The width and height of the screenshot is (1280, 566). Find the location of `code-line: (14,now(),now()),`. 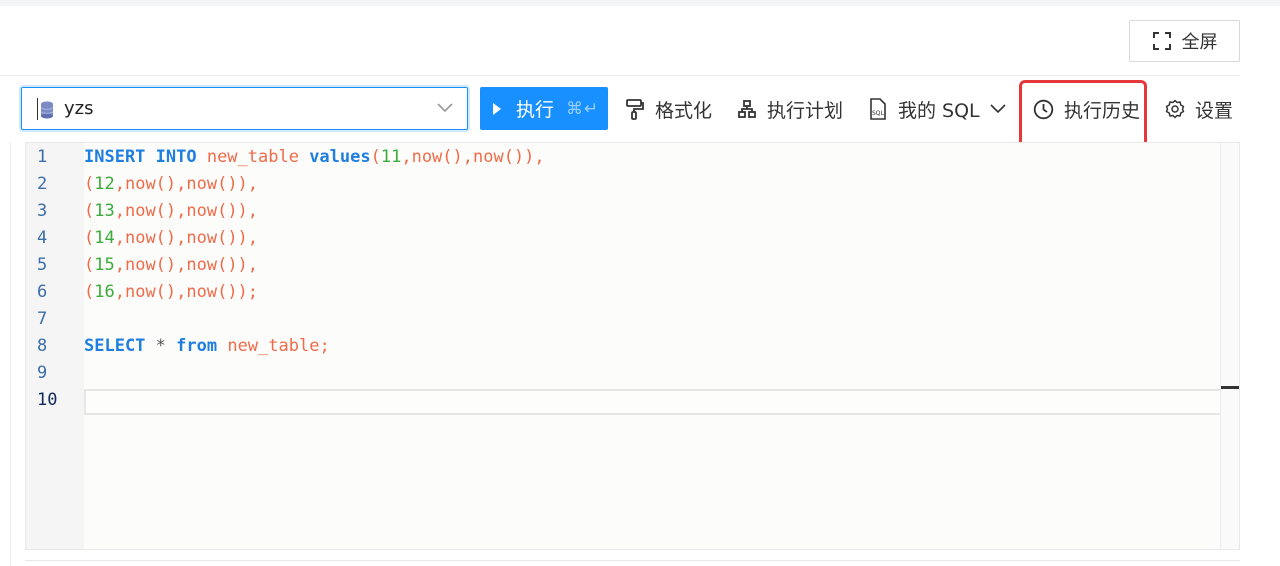

code-line: (14,now(),now()), is located at coordinates (171, 238).